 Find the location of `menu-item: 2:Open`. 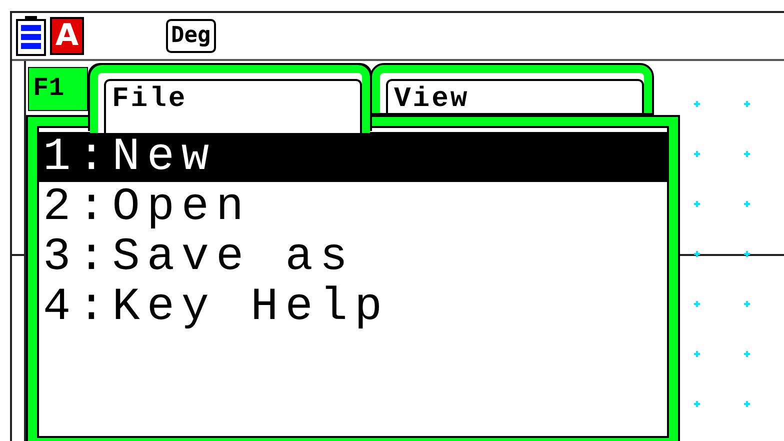

menu-item: 2:Open is located at coordinates (353, 207).